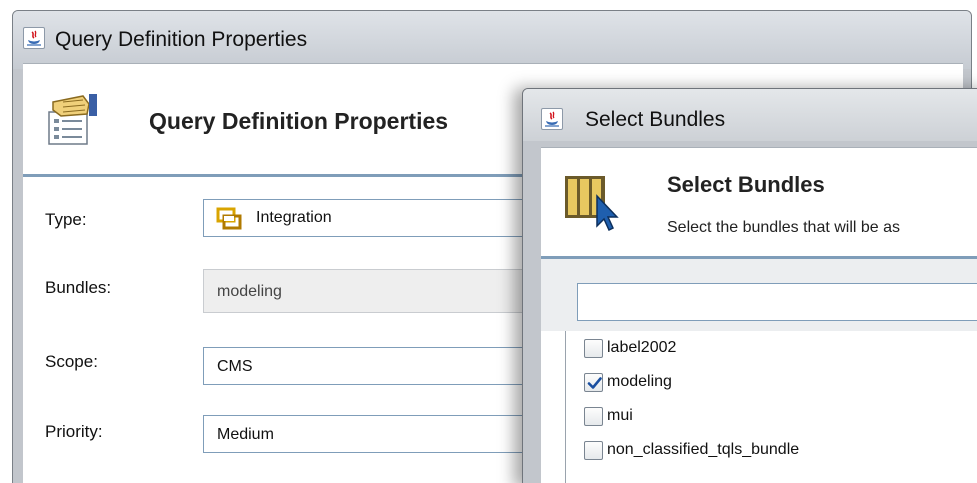 This screenshot has height=483, width=977. I want to click on checkmark-icon, so click(594, 382).